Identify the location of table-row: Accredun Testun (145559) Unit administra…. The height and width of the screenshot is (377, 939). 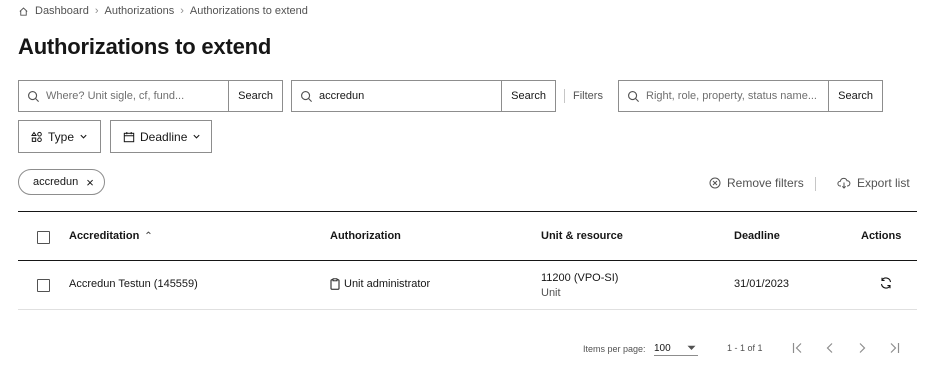
(467, 285).